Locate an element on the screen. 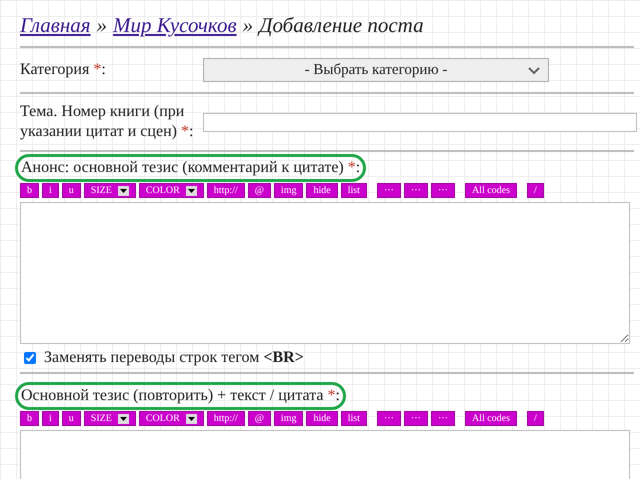  breadcrumb-link: Мир Кусочков is located at coordinates (175, 26).